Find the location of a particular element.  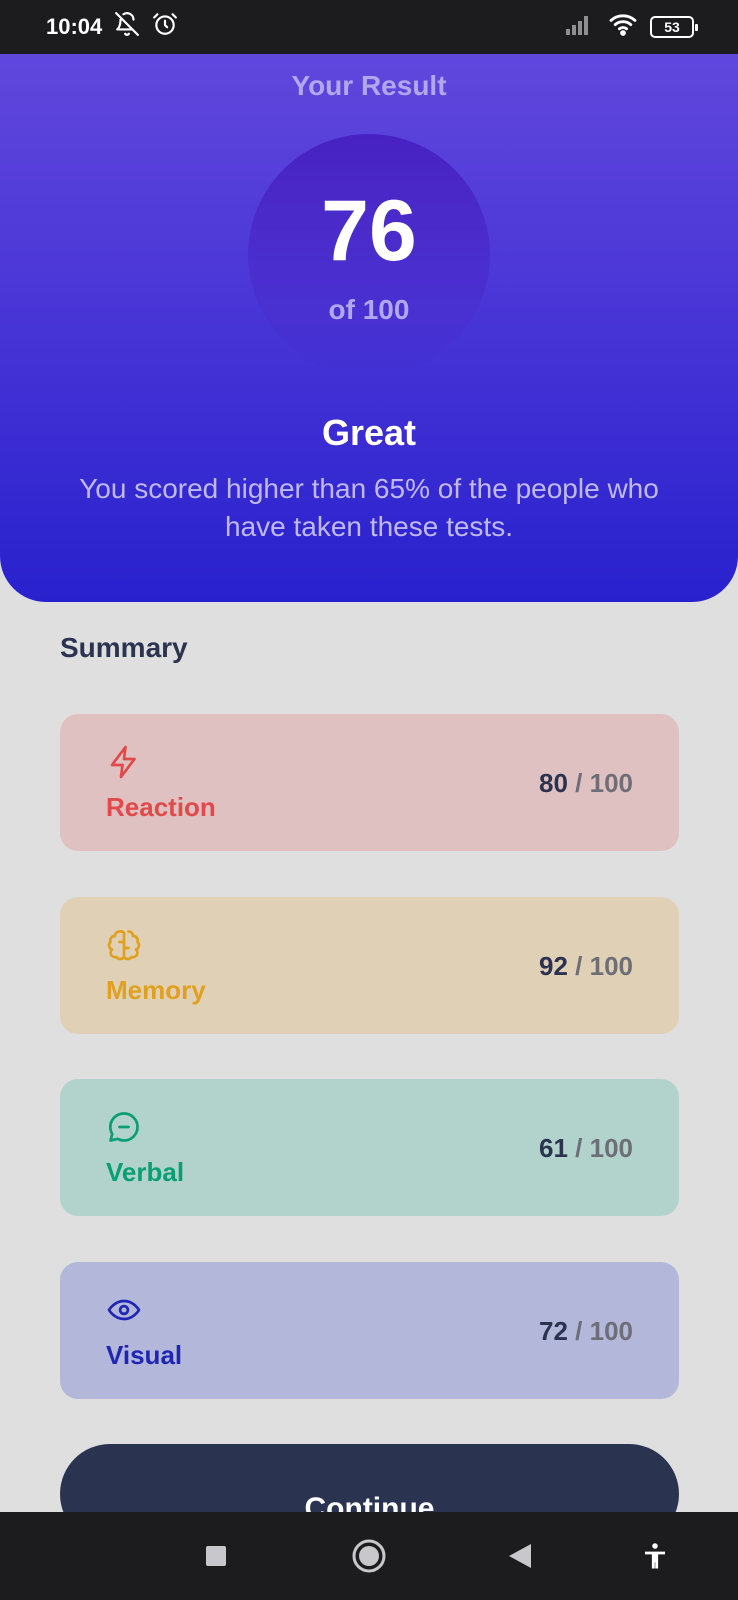

summary-label: Verbal is located at coordinates (145, 1172).